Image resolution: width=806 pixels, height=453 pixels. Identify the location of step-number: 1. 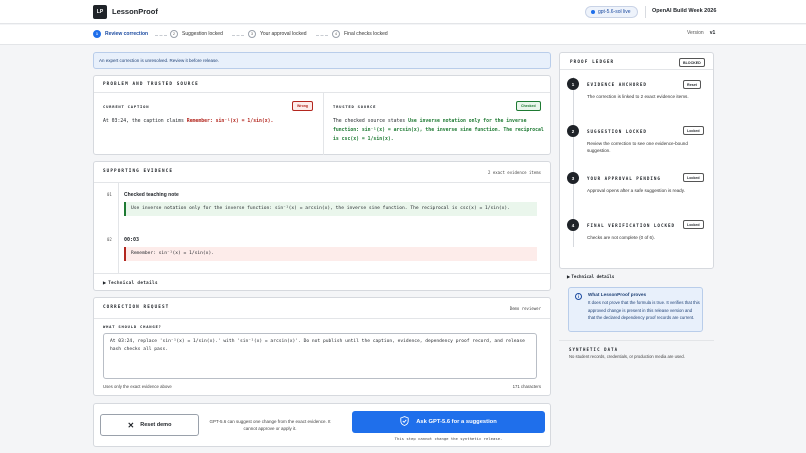
(97, 34).